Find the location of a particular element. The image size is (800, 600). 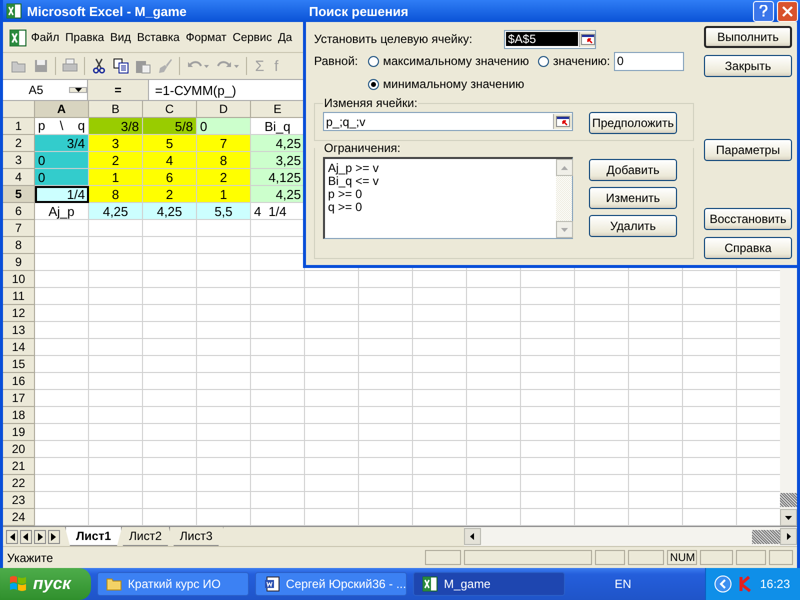

radio-option: значению: is located at coordinates (576, 61).